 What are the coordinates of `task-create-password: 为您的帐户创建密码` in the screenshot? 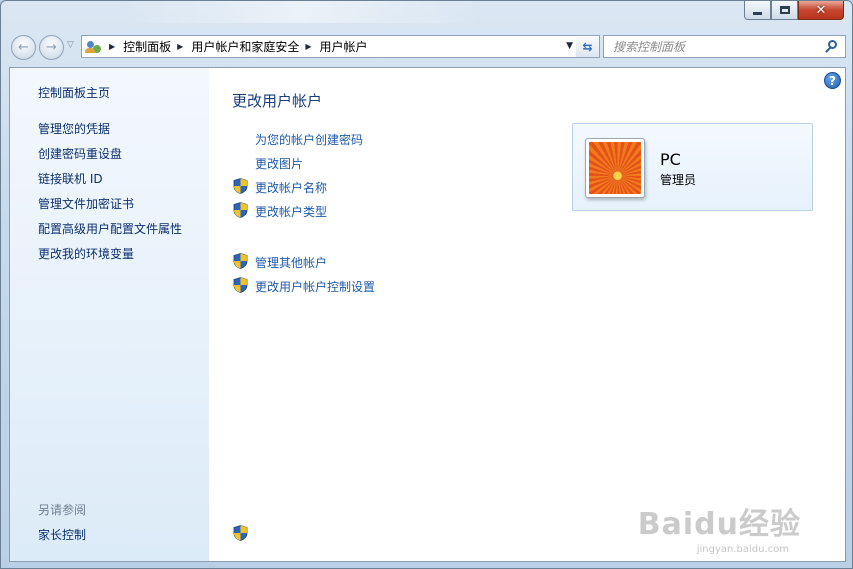 It's located at (309, 139).